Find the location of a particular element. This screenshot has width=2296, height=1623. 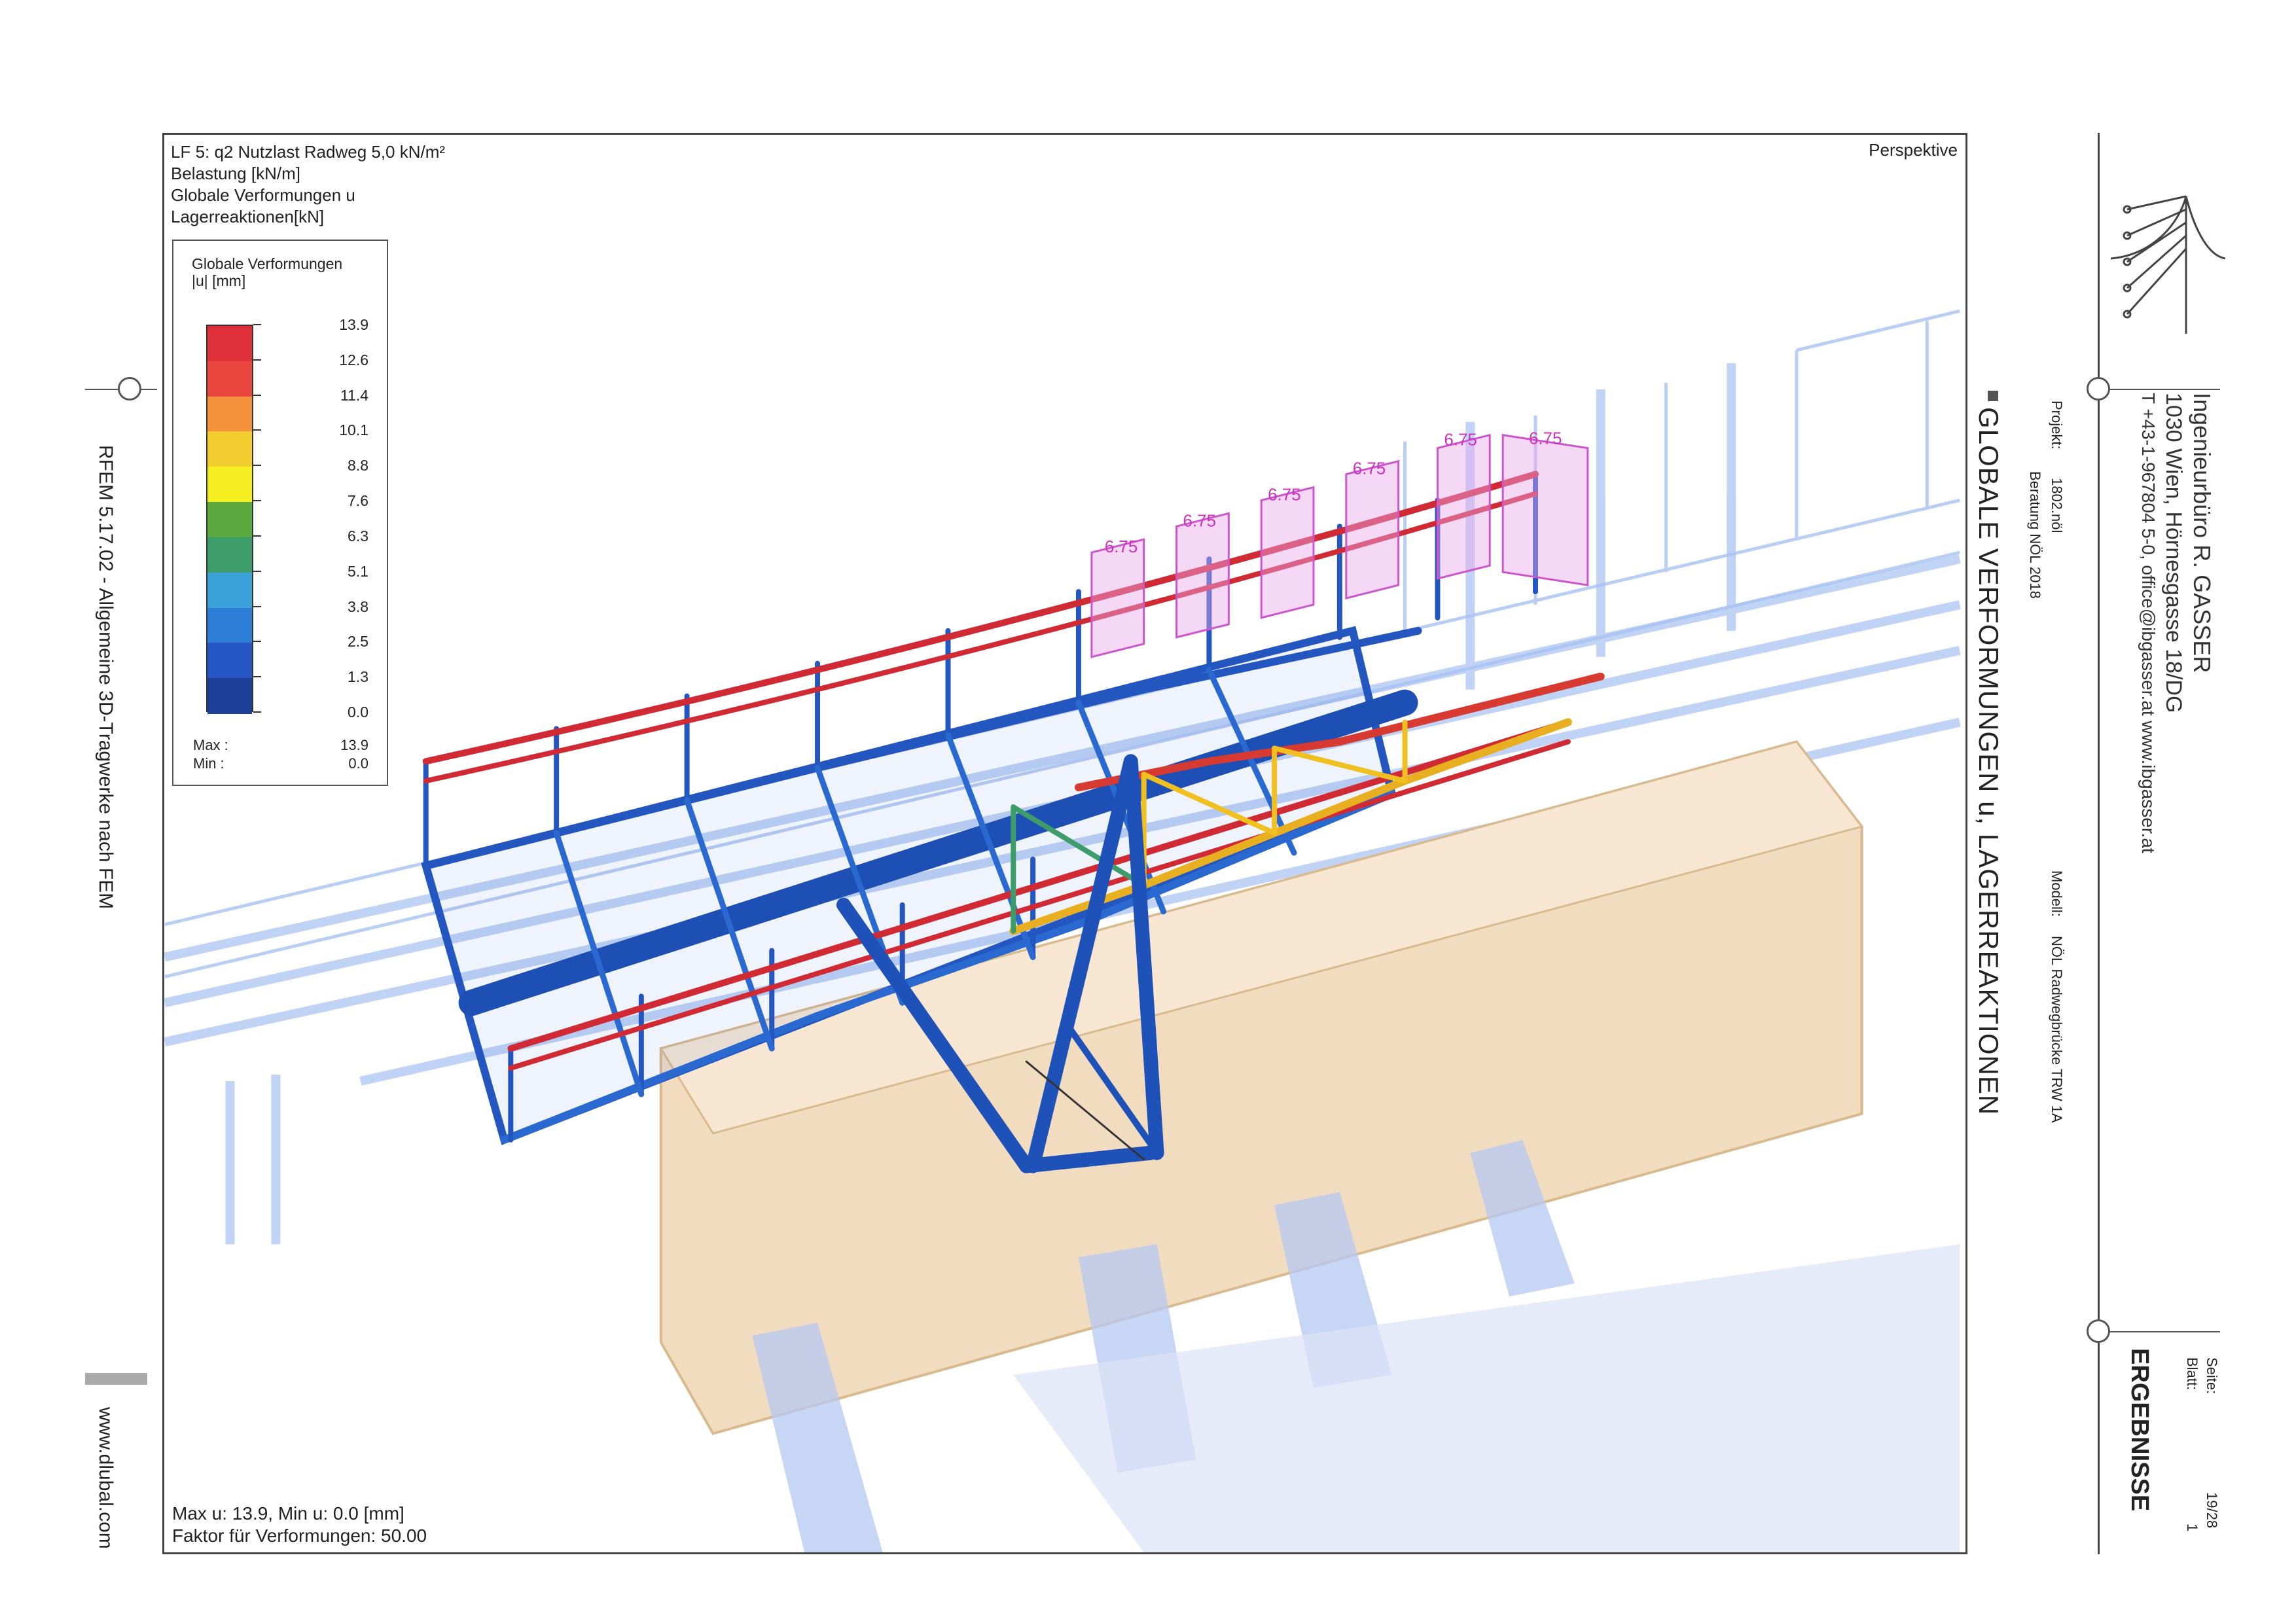

section-title: GLOBALE VERFORMUNGEN u, LAGERREAKTIONEN is located at coordinates (1988, 761).